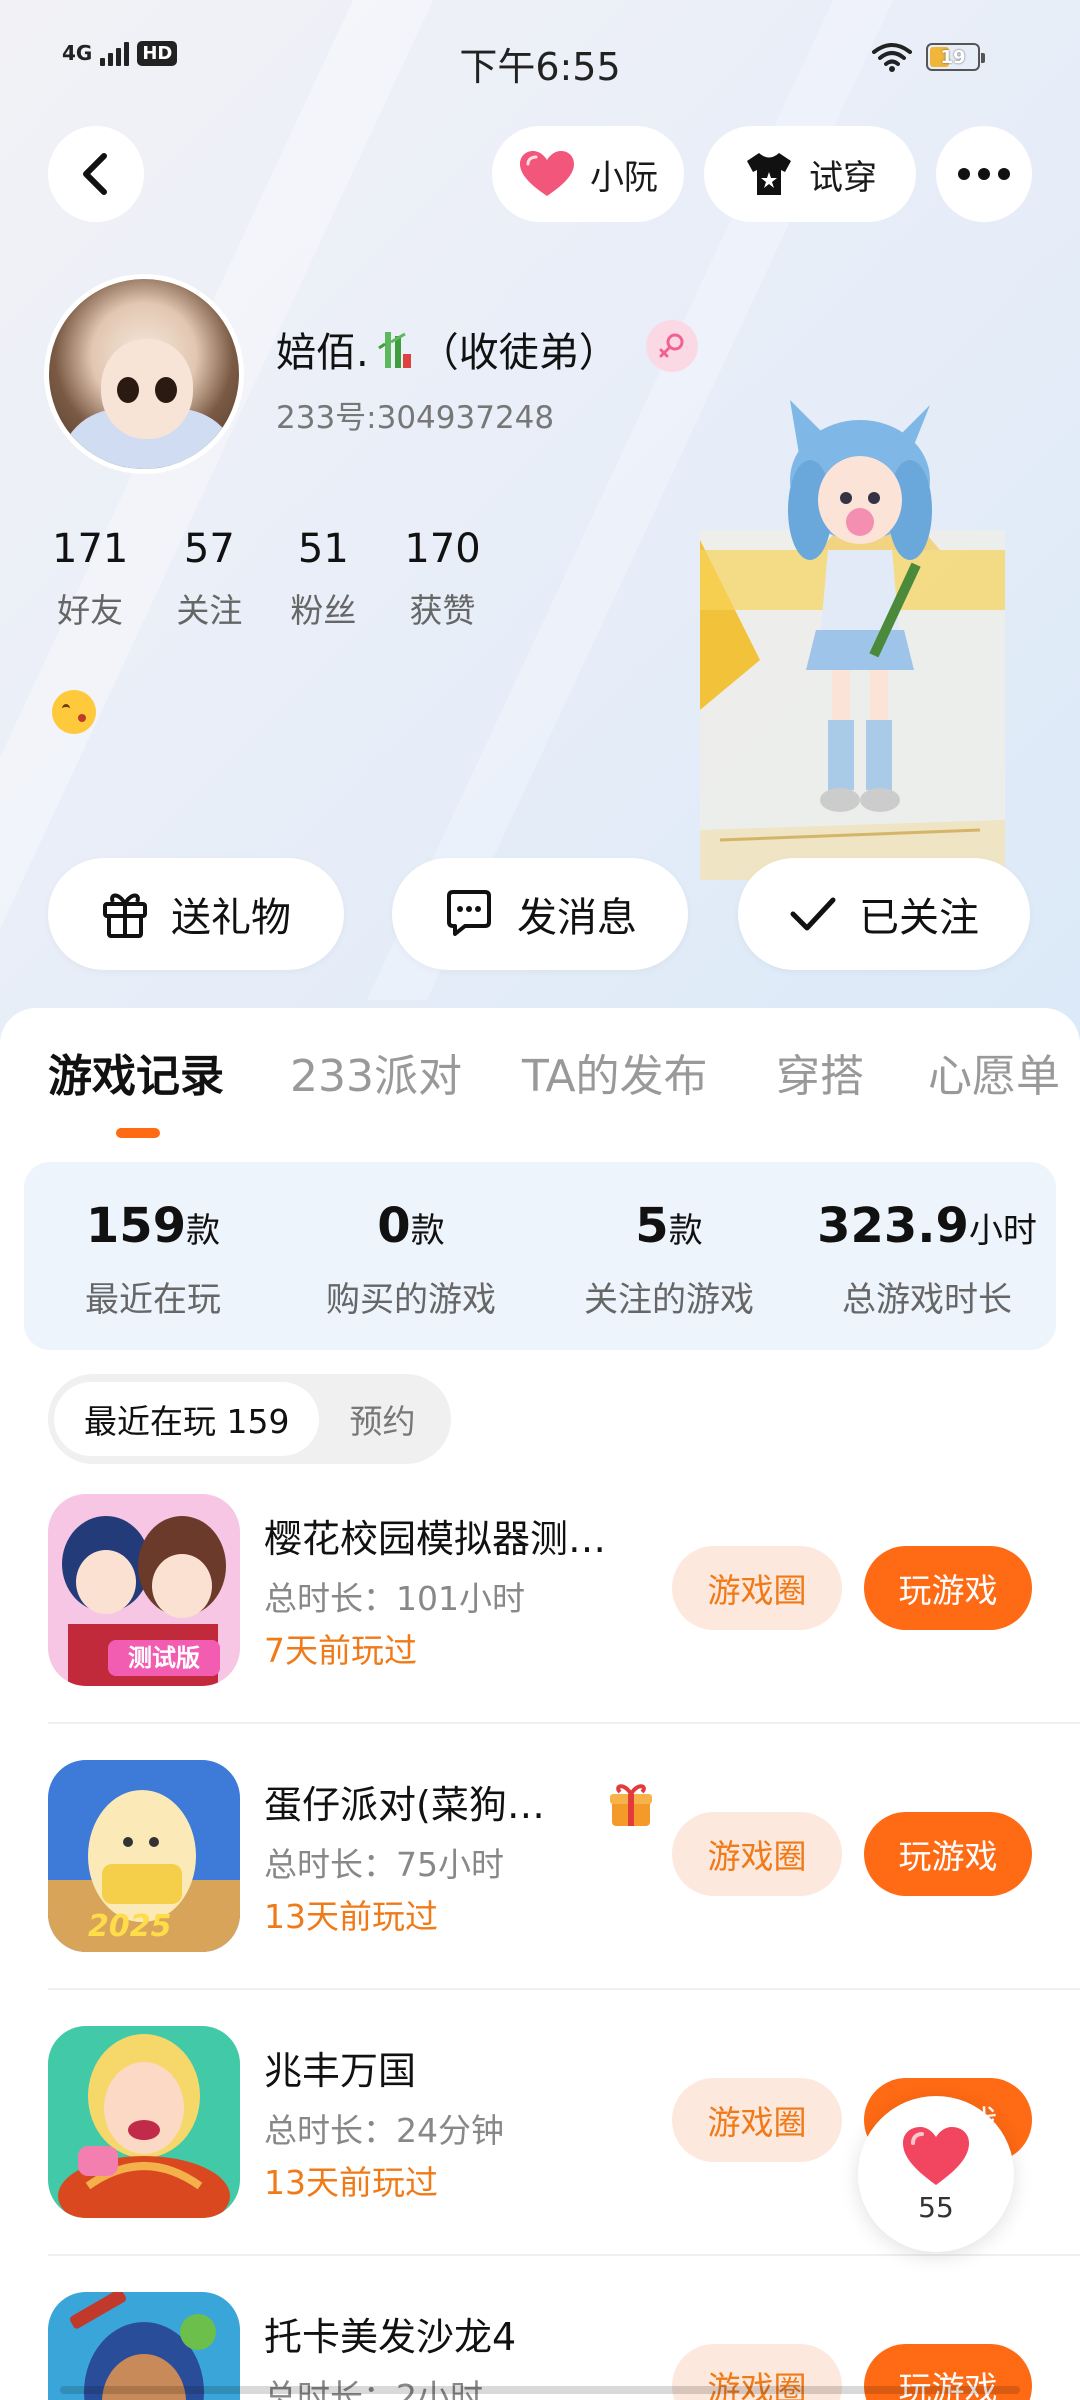 The image size is (1080, 2400). What do you see at coordinates (624, 177) in the screenshot?
I see `partner-label: 小阮` at bounding box center [624, 177].